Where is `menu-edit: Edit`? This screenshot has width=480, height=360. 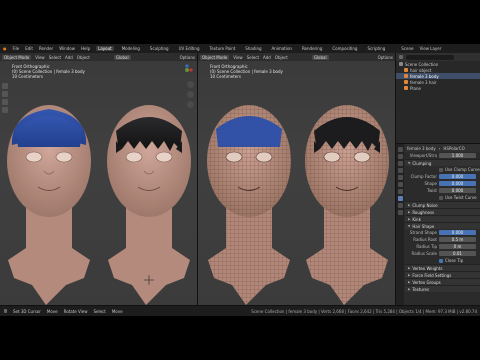
menu-edit: Edit is located at coordinates (29, 48).